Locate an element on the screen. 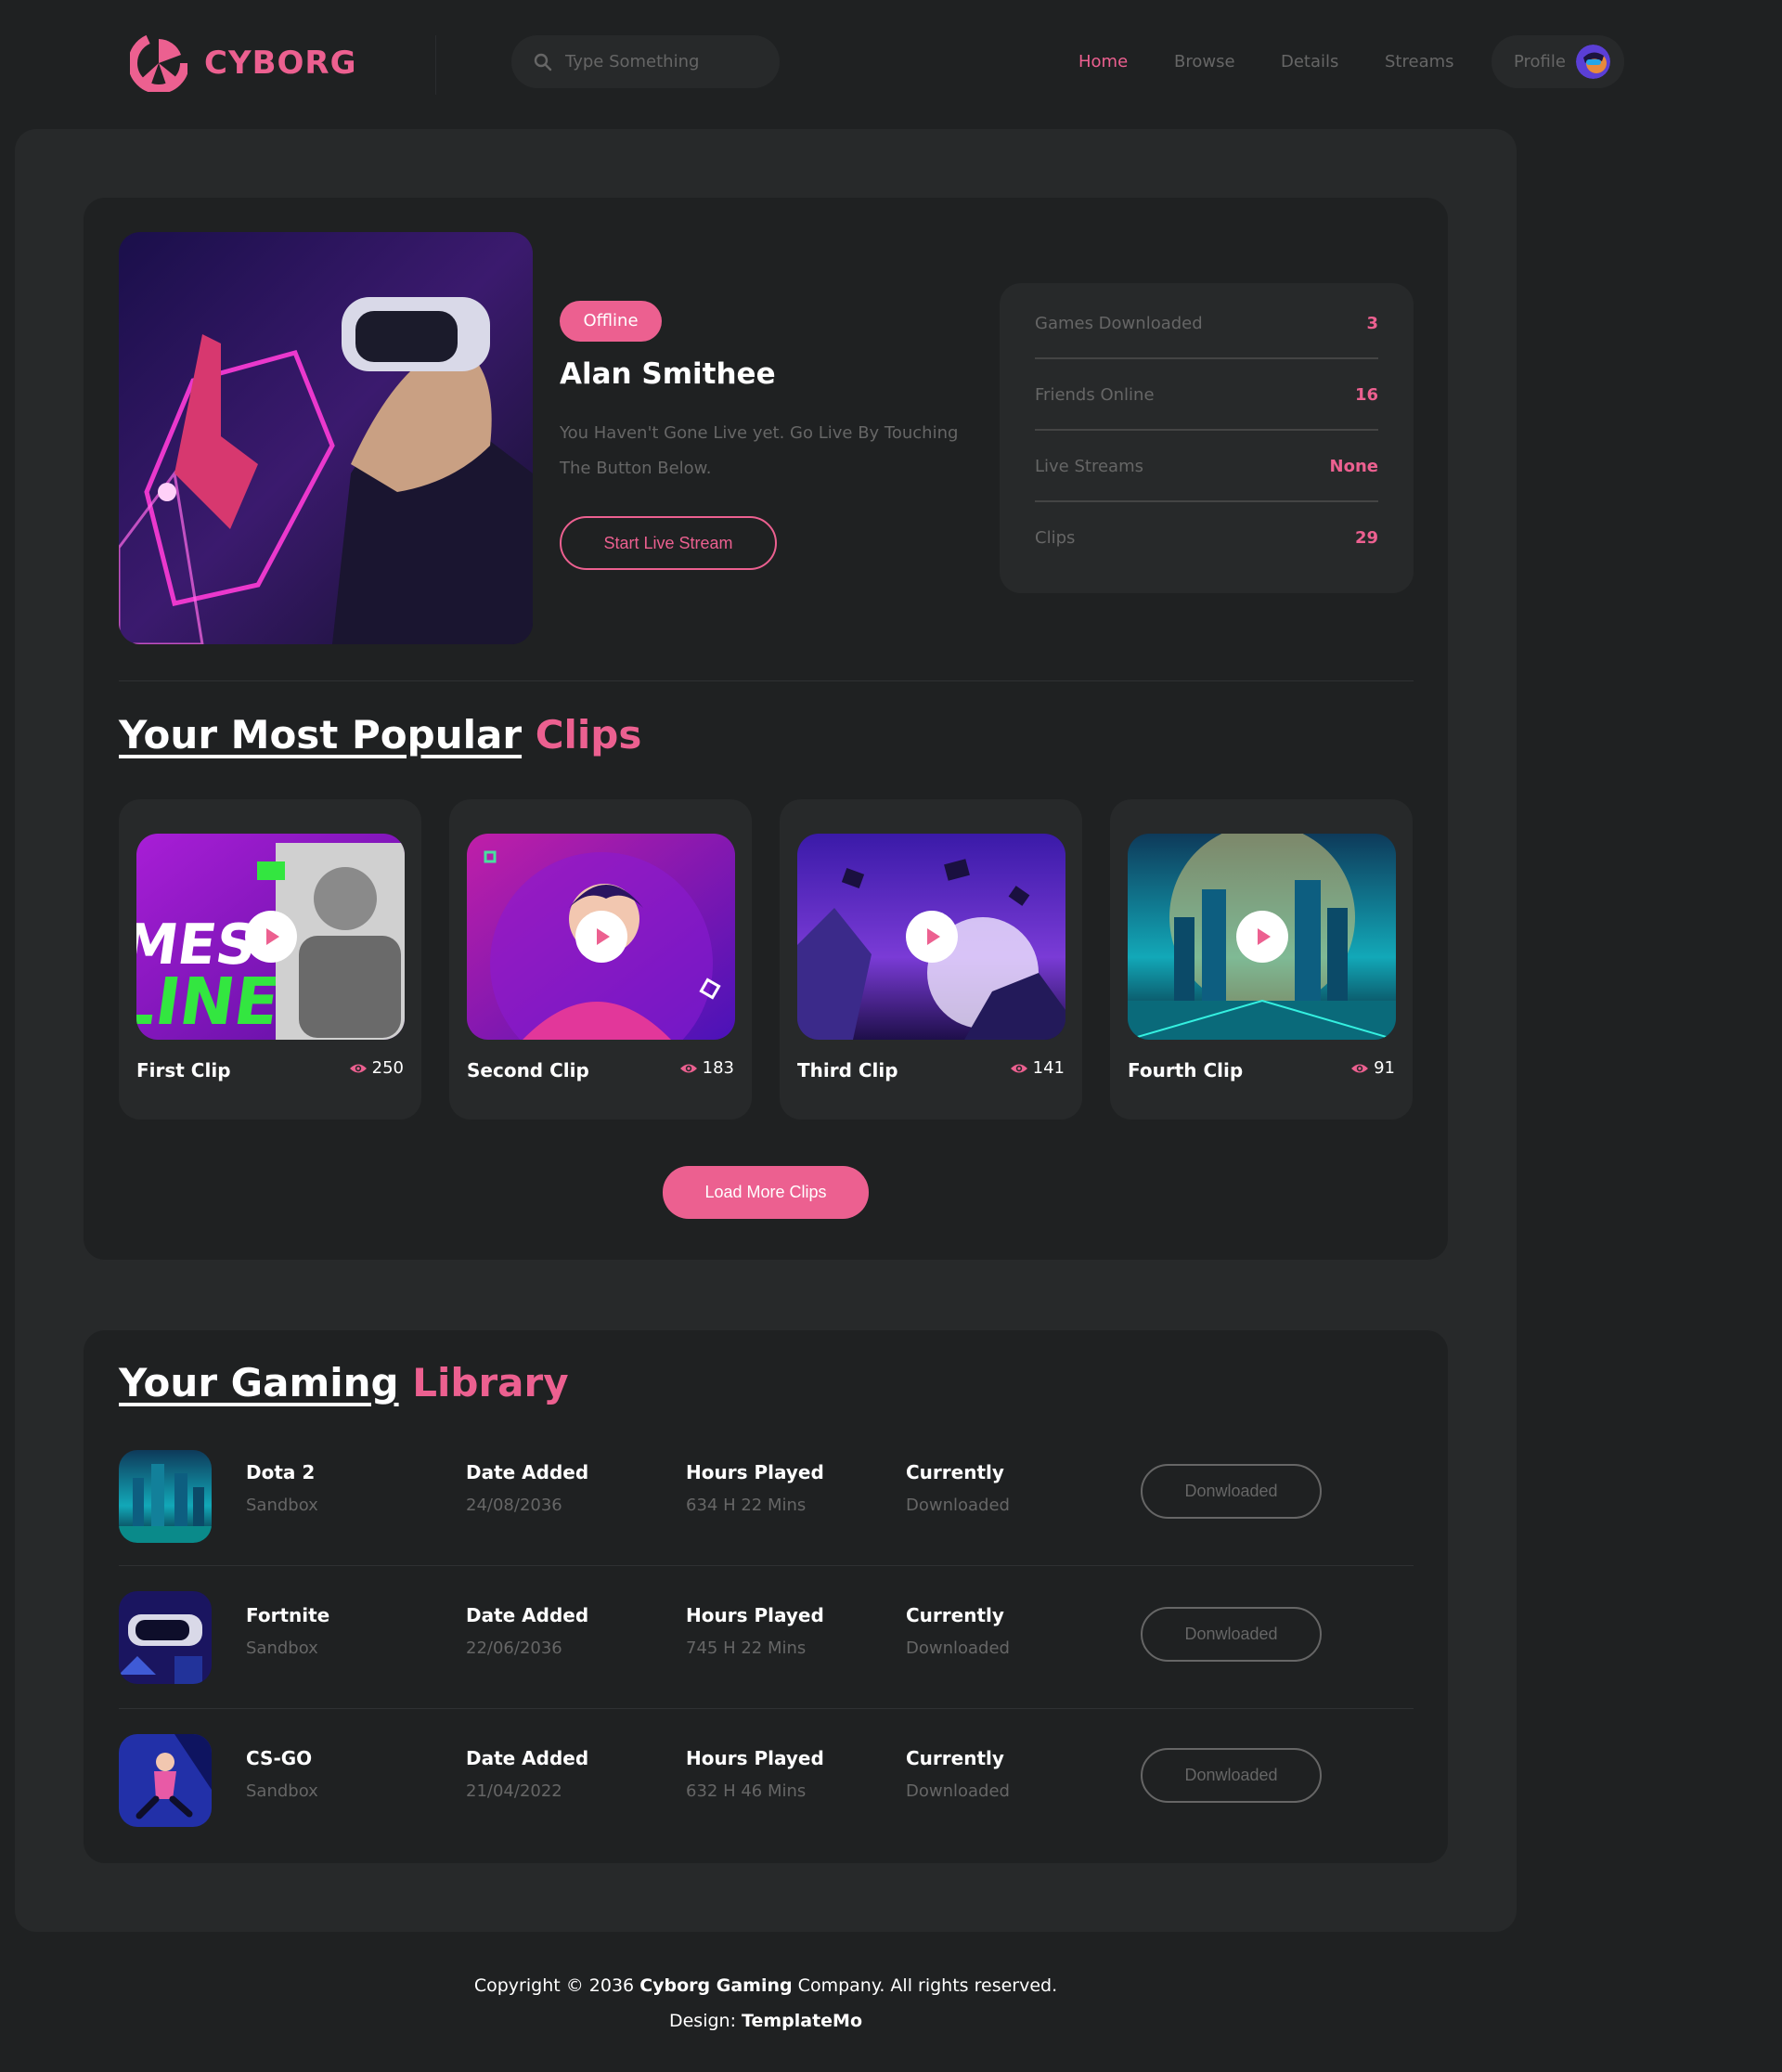 The height and width of the screenshot is (2072, 1782). stat-label: Live Streams is located at coordinates (1089, 466).